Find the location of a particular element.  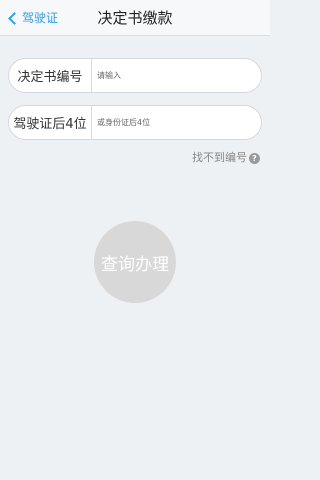

query-button-label: 查询办理 is located at coordinates (135, 264).